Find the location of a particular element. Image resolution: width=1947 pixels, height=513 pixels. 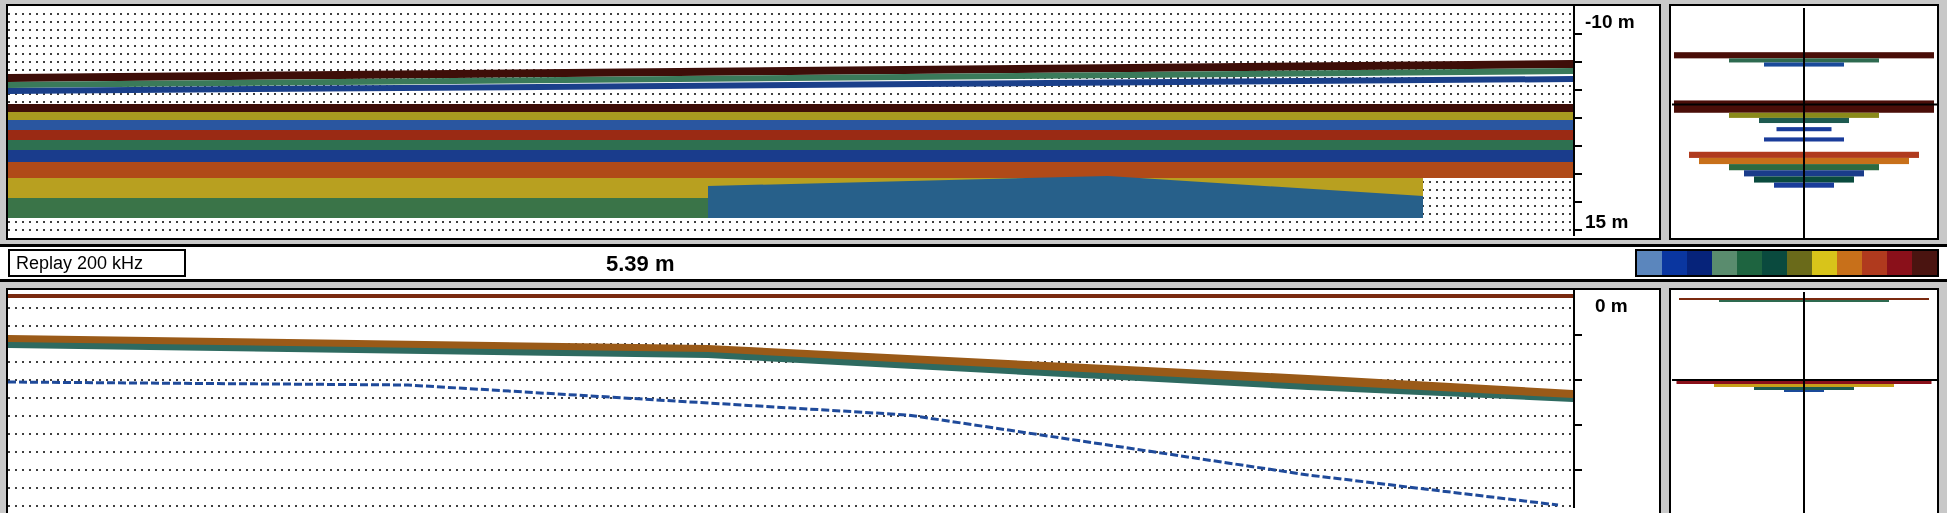

depth-label: 15 m is located at coordinates (1607, 221).